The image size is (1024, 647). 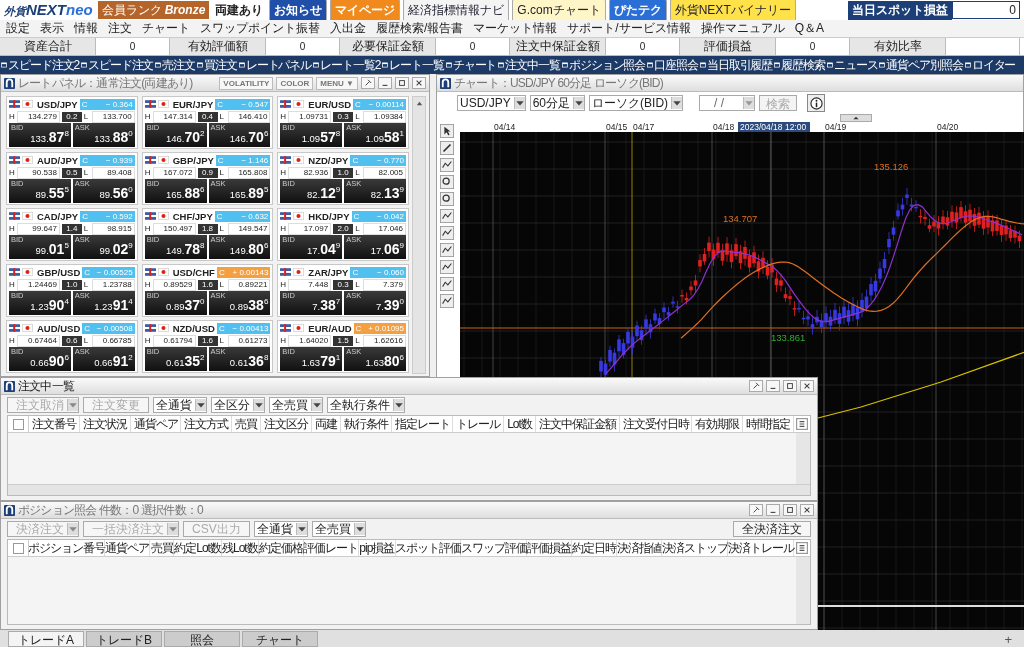 What do you see at coordinates (86, 28) in the screenshot?
I see `menu-item: 情報` at bounding box center [86, 28].